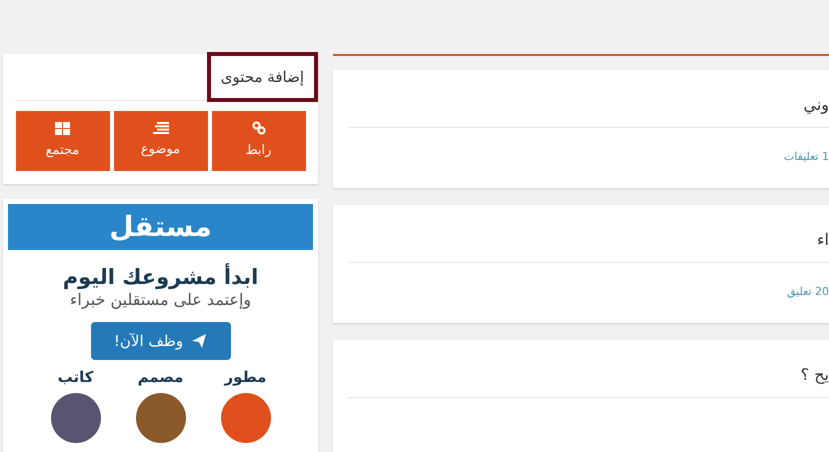  What do you see at coordinates (823, 240) in the screenshot?
I see `post-title: اء` at bounding box center [823, 240].